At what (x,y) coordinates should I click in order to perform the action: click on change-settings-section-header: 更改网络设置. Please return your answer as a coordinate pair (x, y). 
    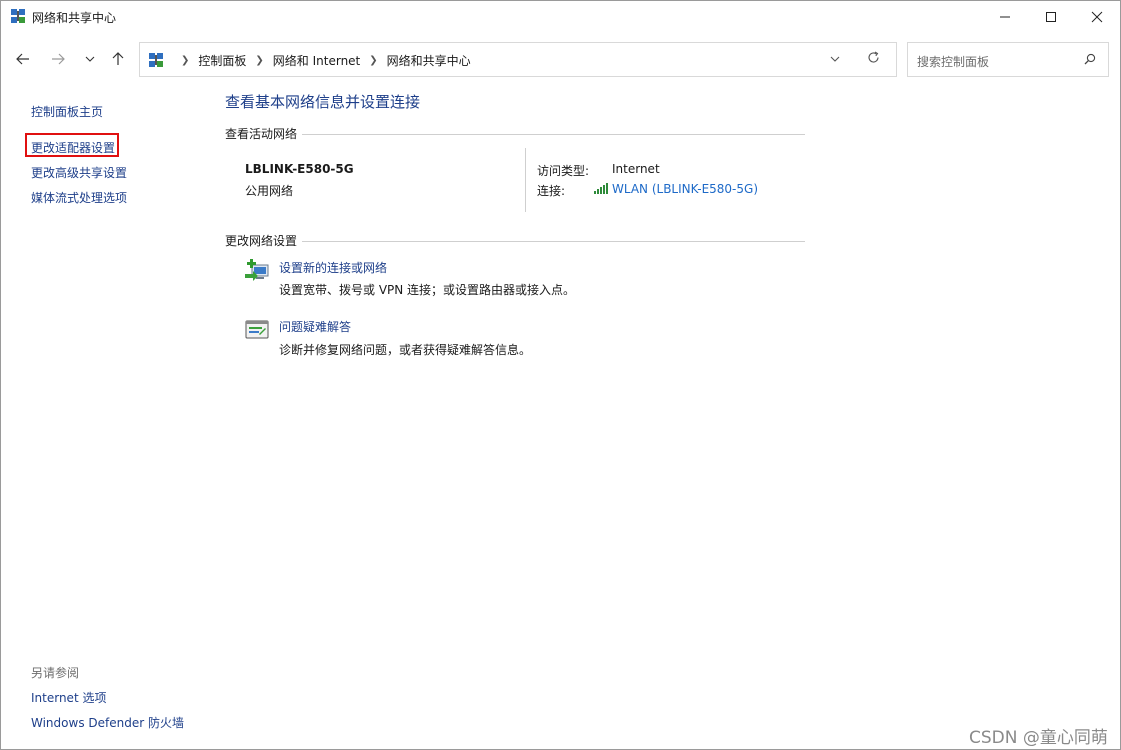
    Looking at the image, I should click on (515, 240).